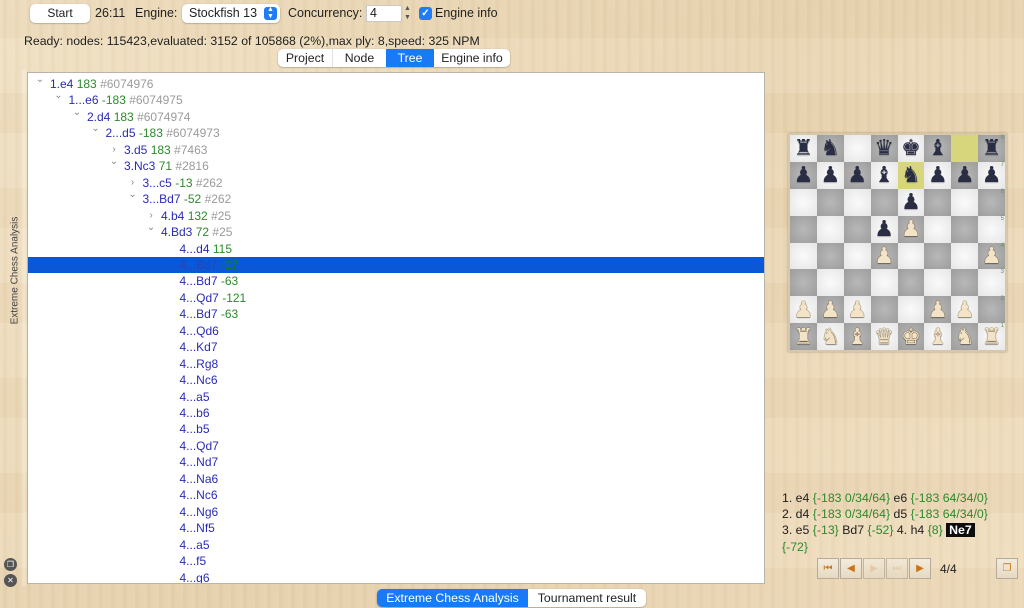  Describe the element at coordinates (60, 13) in the screenshot. I see `start-button: Start` at that location.